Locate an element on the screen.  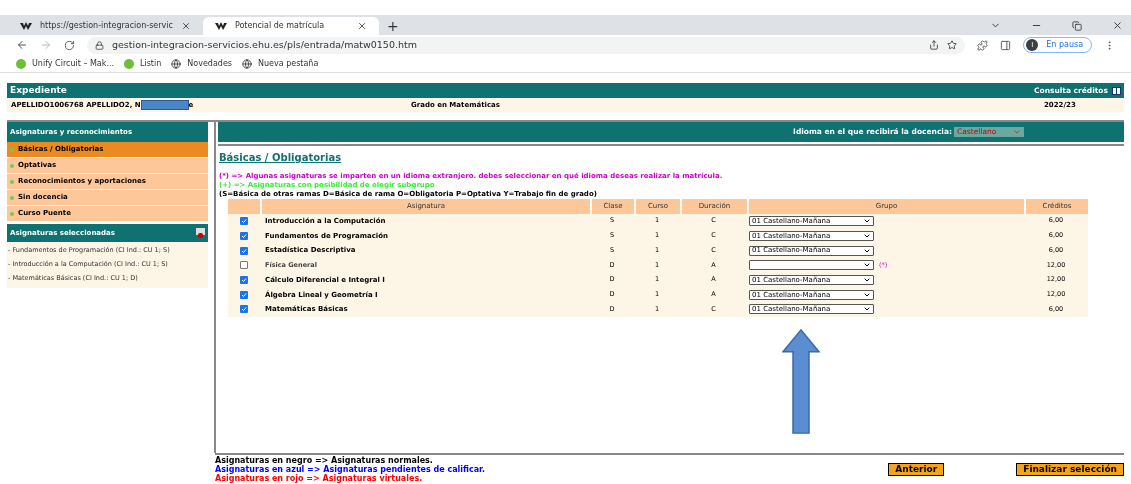
group-select is located at coordinates (811, 265).